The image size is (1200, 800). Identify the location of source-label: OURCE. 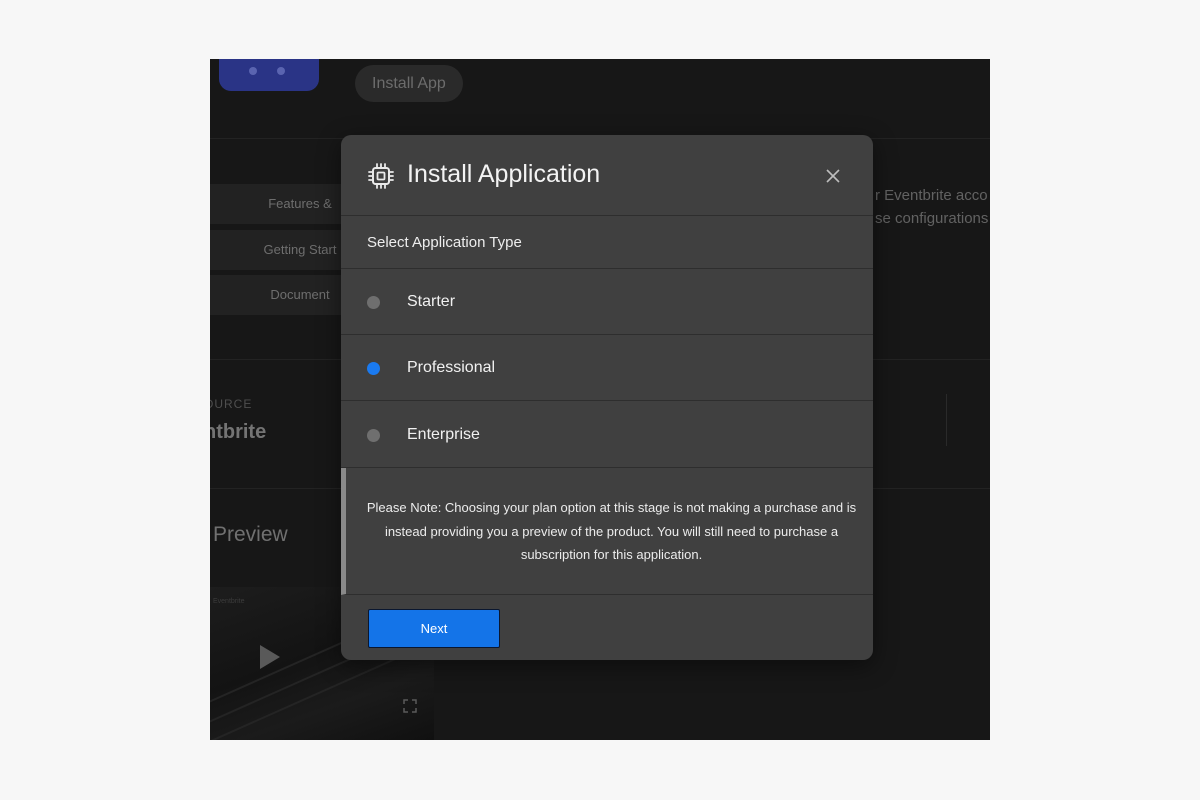
(231, 404).